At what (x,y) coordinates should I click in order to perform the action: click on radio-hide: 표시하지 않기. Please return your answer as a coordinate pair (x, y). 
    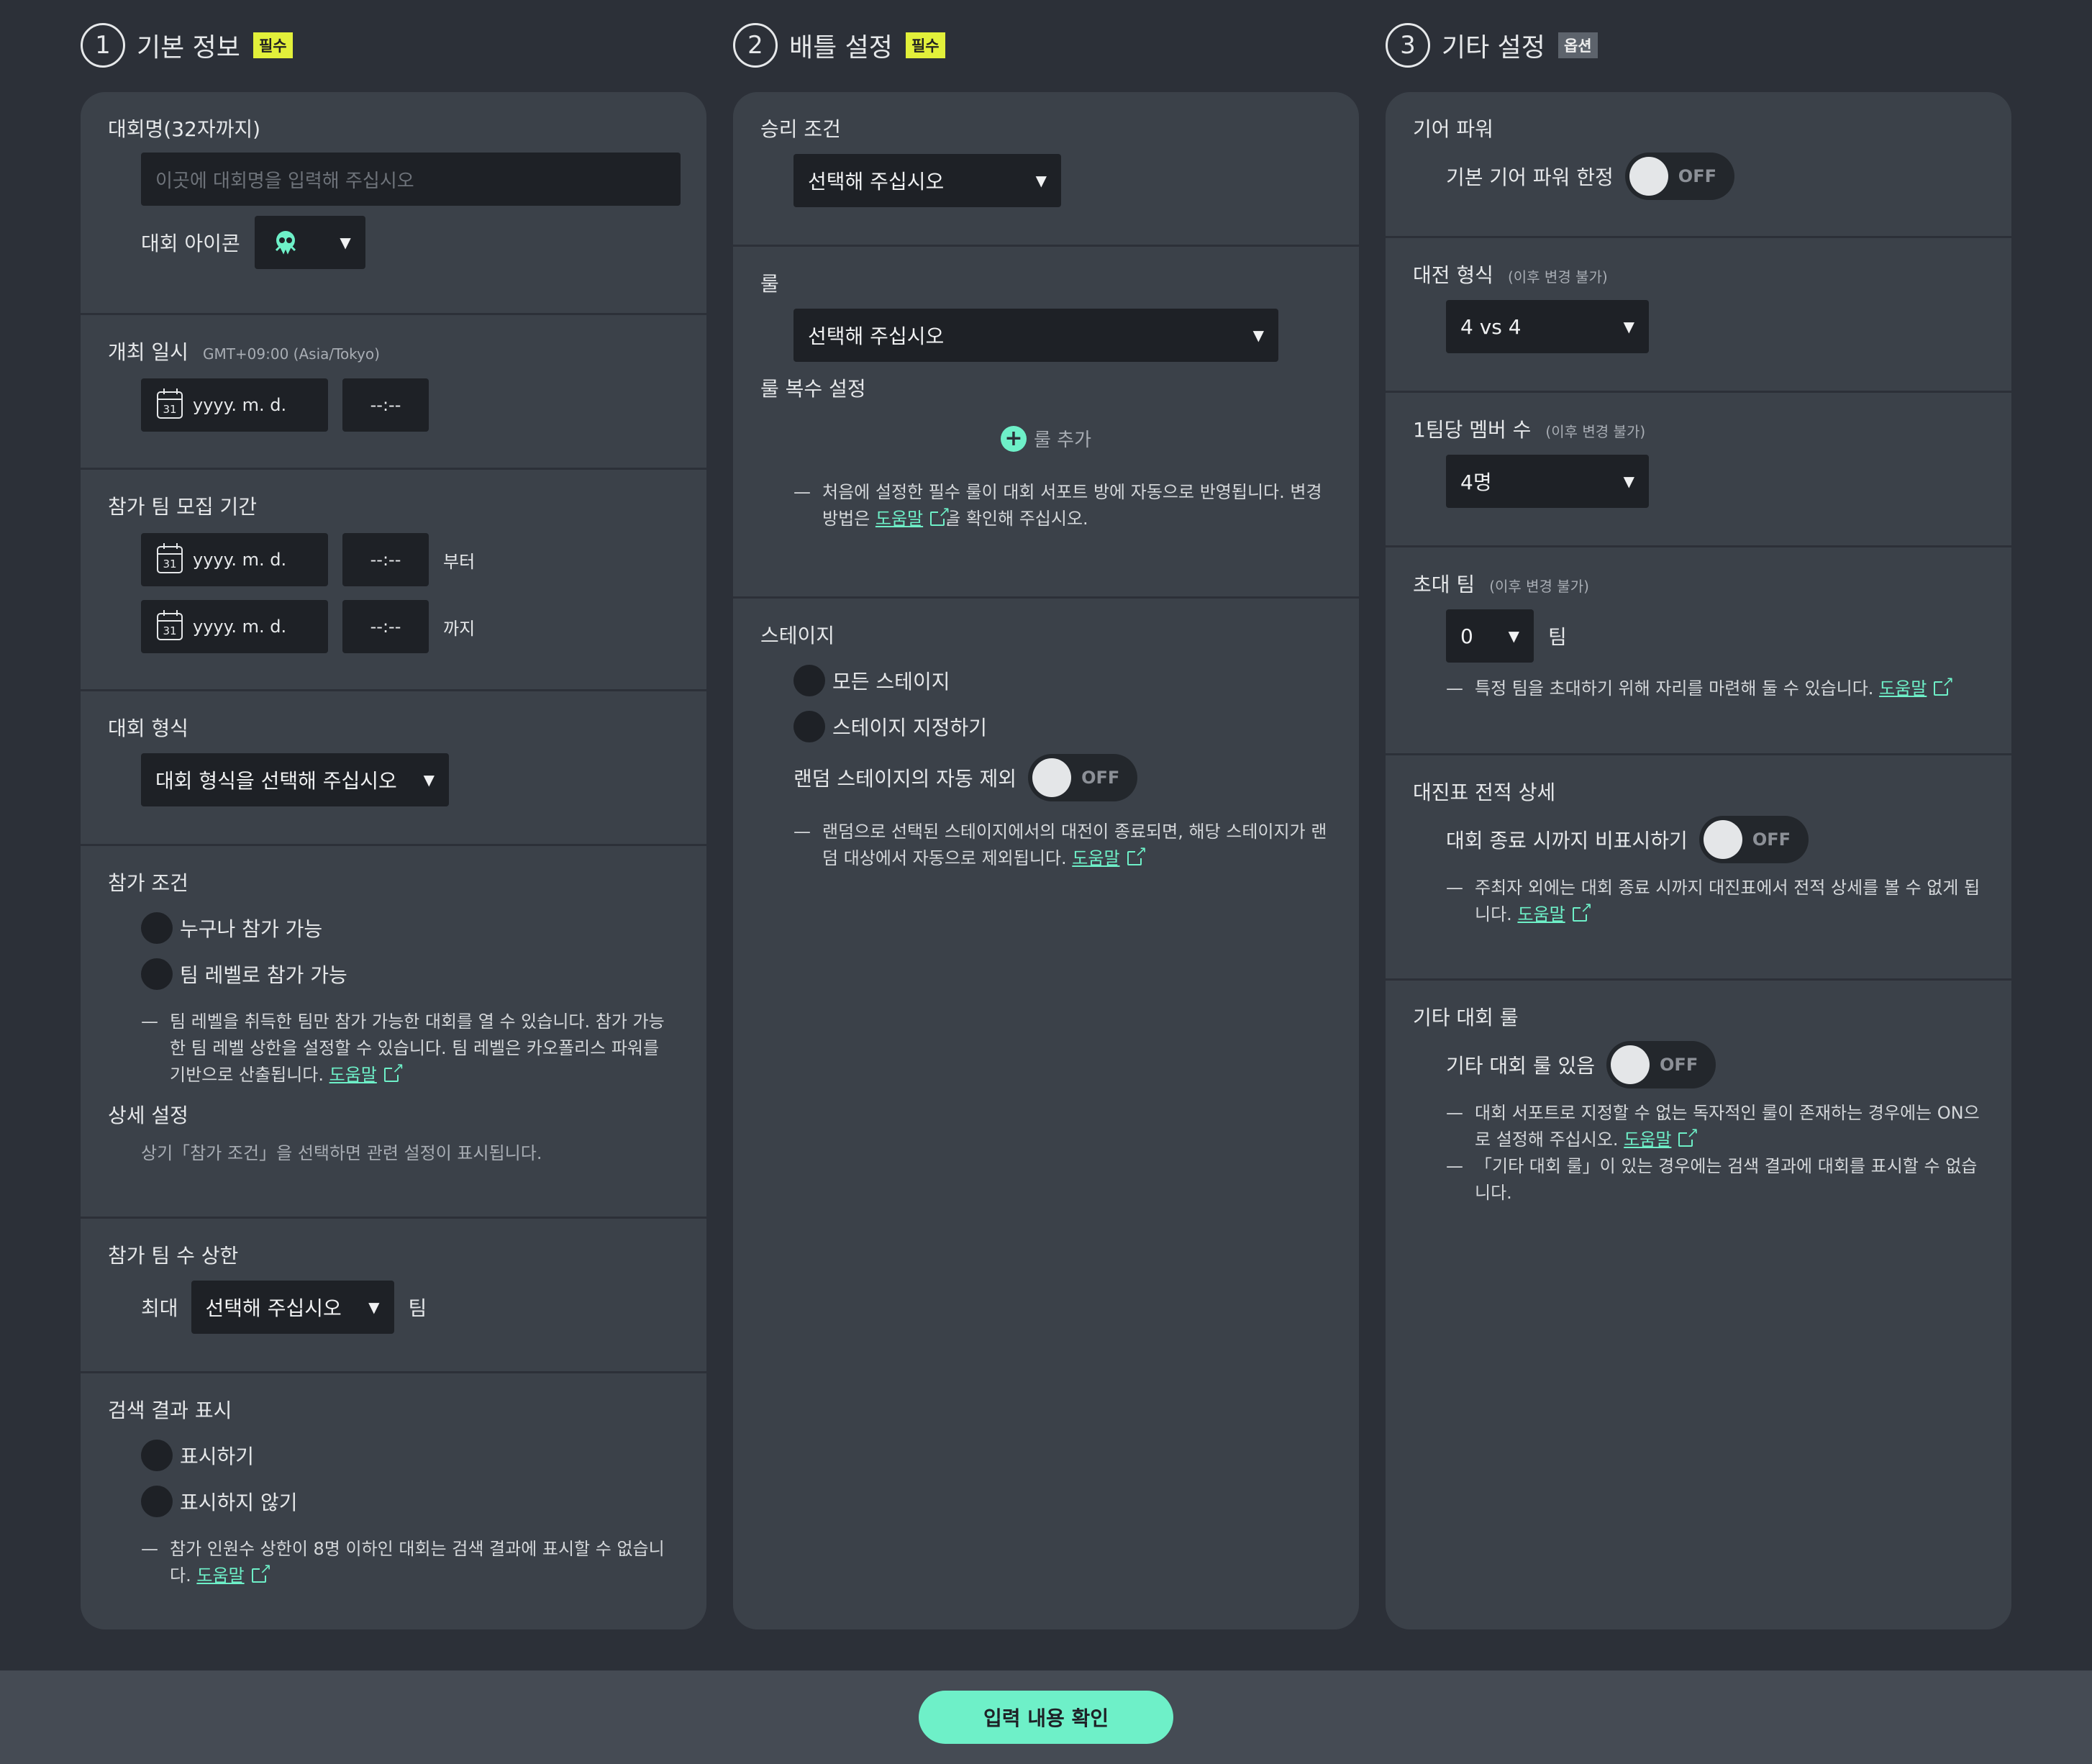
    Looking at the image, I should click on (410, 1501).